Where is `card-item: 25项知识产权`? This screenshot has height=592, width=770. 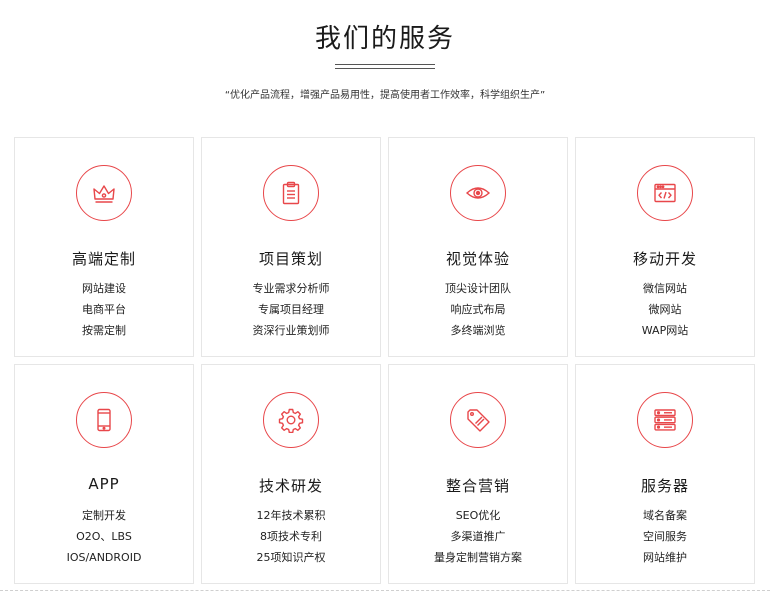 card-item: 25项知识产权 is located at coordinates (291, 557).